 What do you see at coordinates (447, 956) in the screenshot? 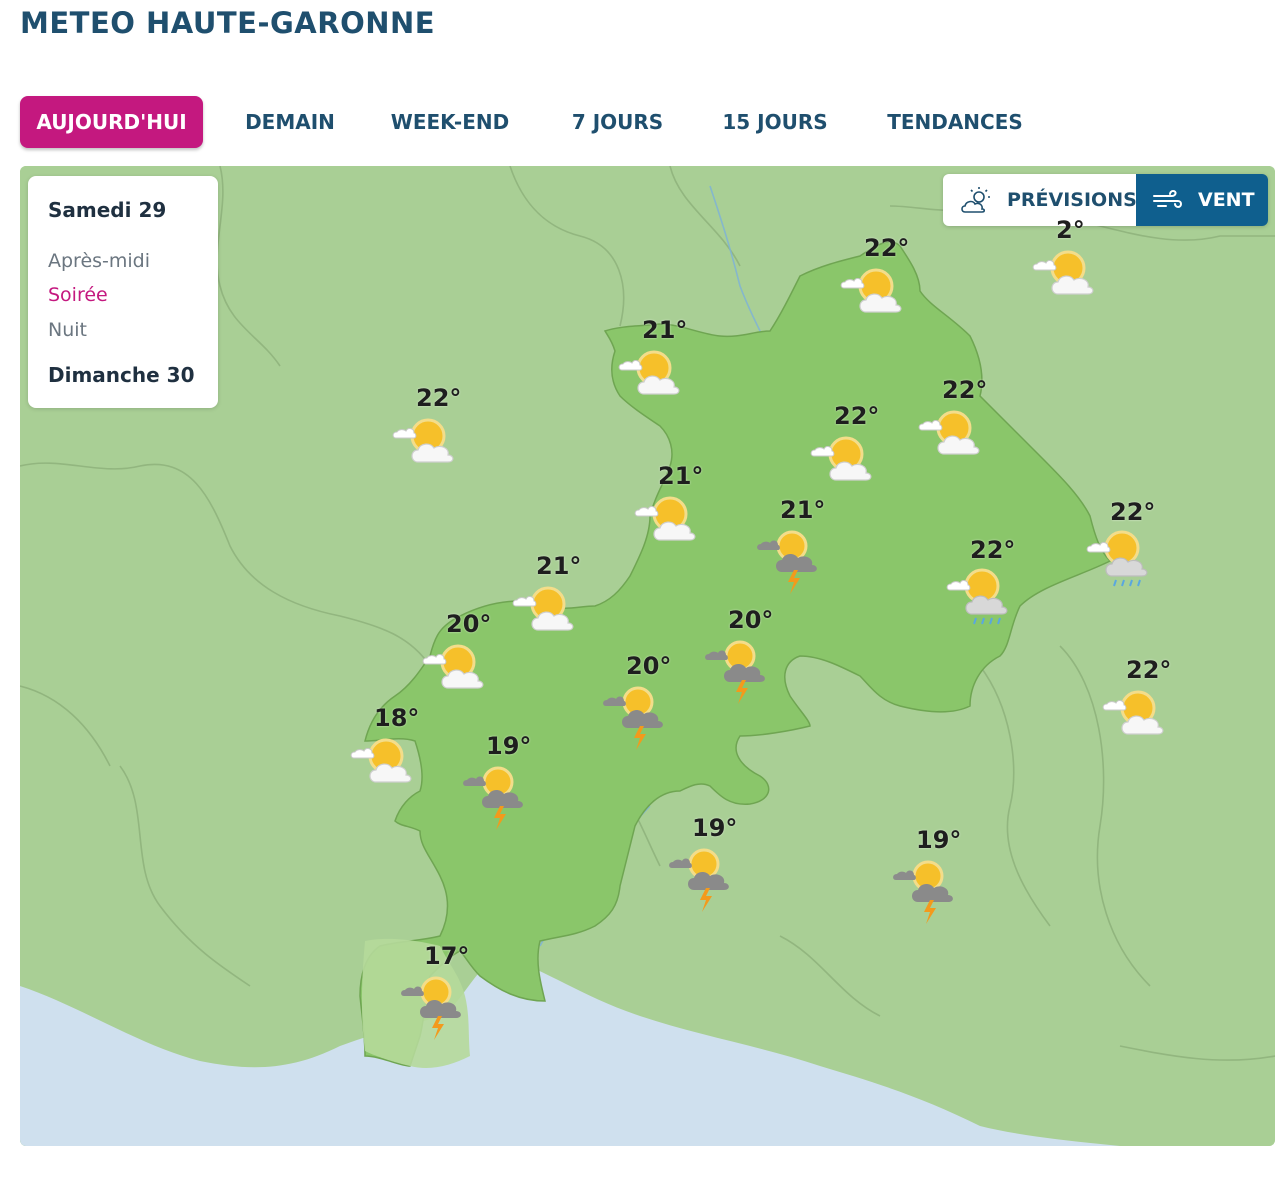
I see `forecast-temperature: 17°` at bounding box center [447, 956].